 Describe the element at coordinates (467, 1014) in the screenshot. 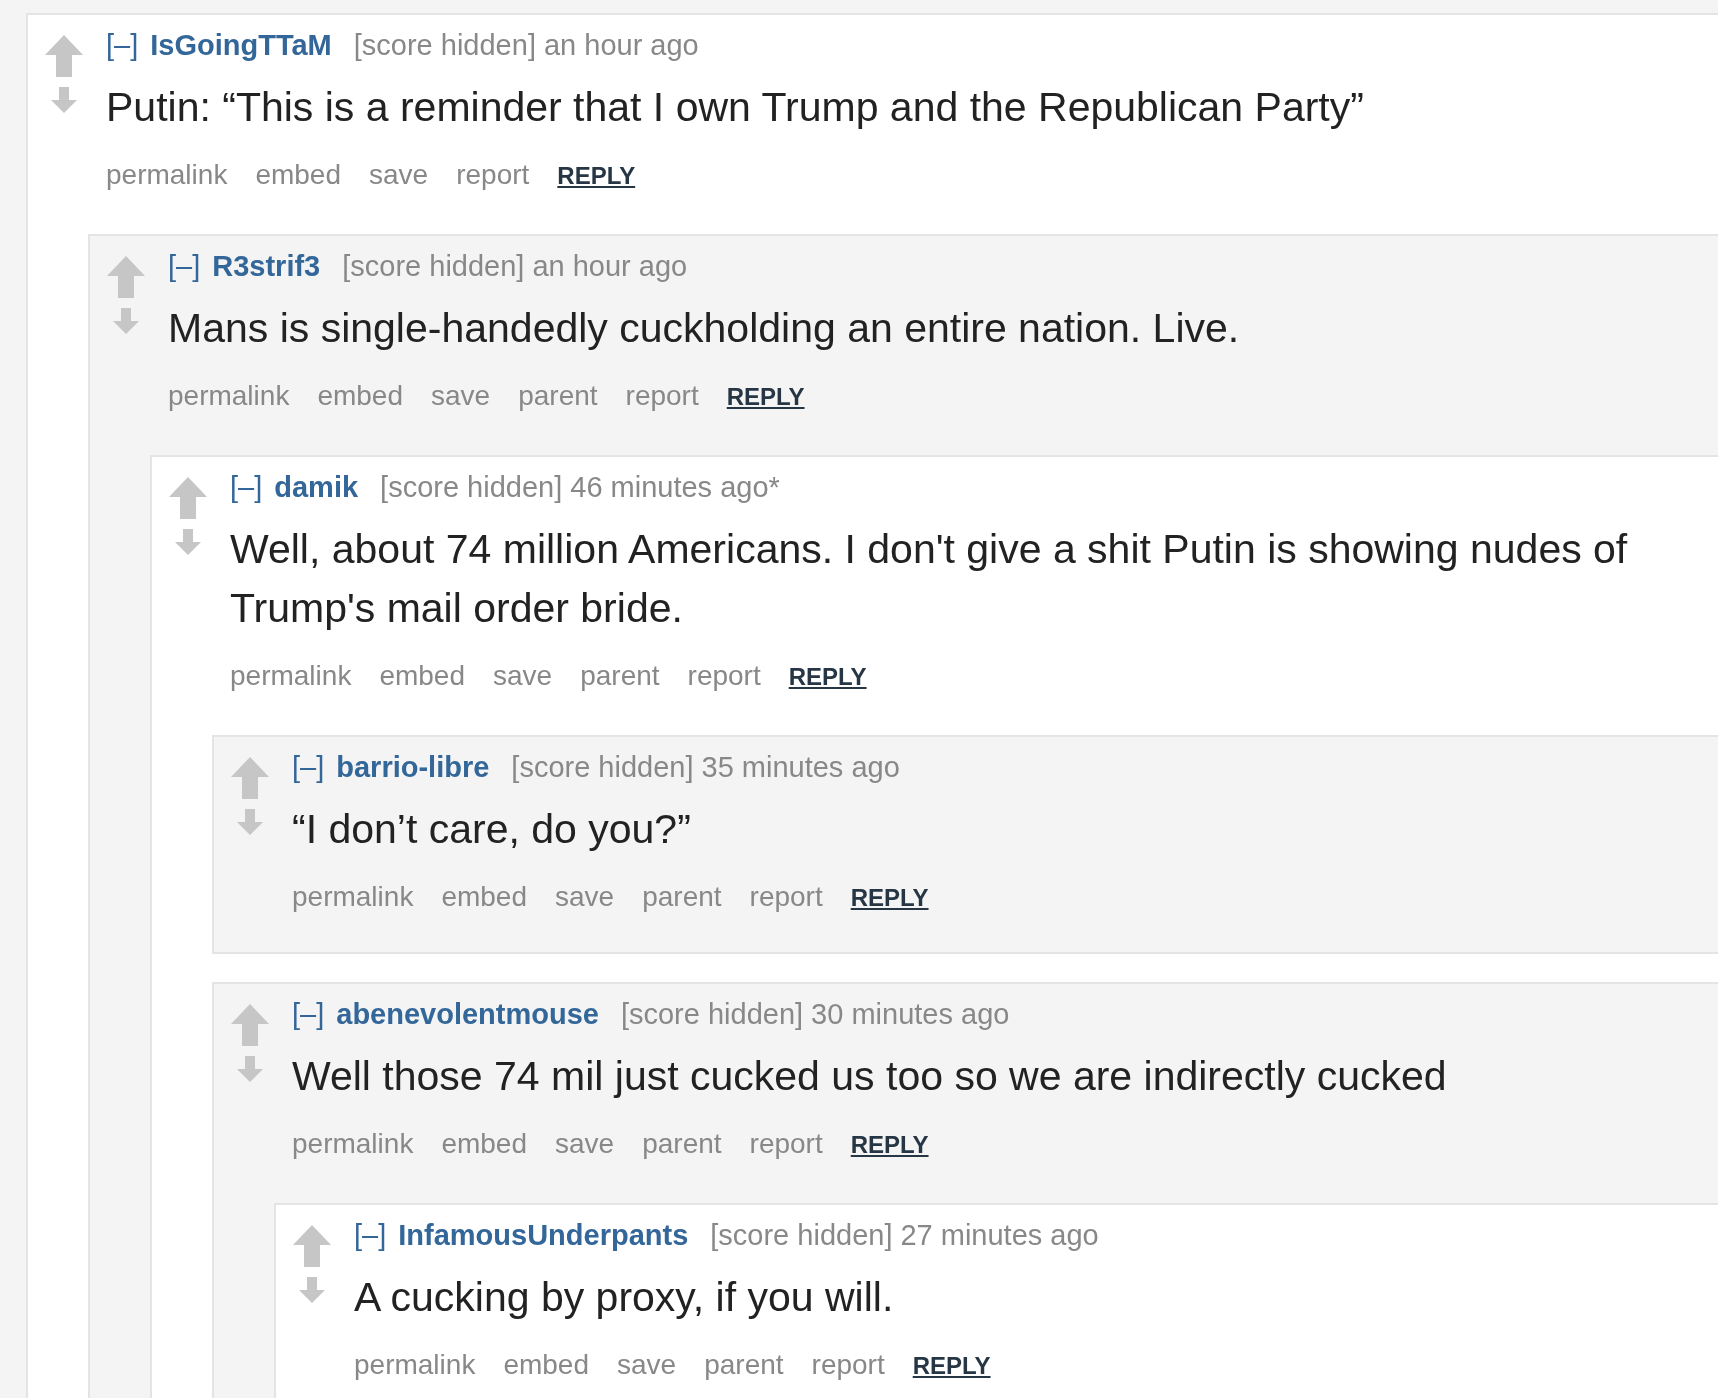

I see `username-link: abenevolentmouse` at that location.